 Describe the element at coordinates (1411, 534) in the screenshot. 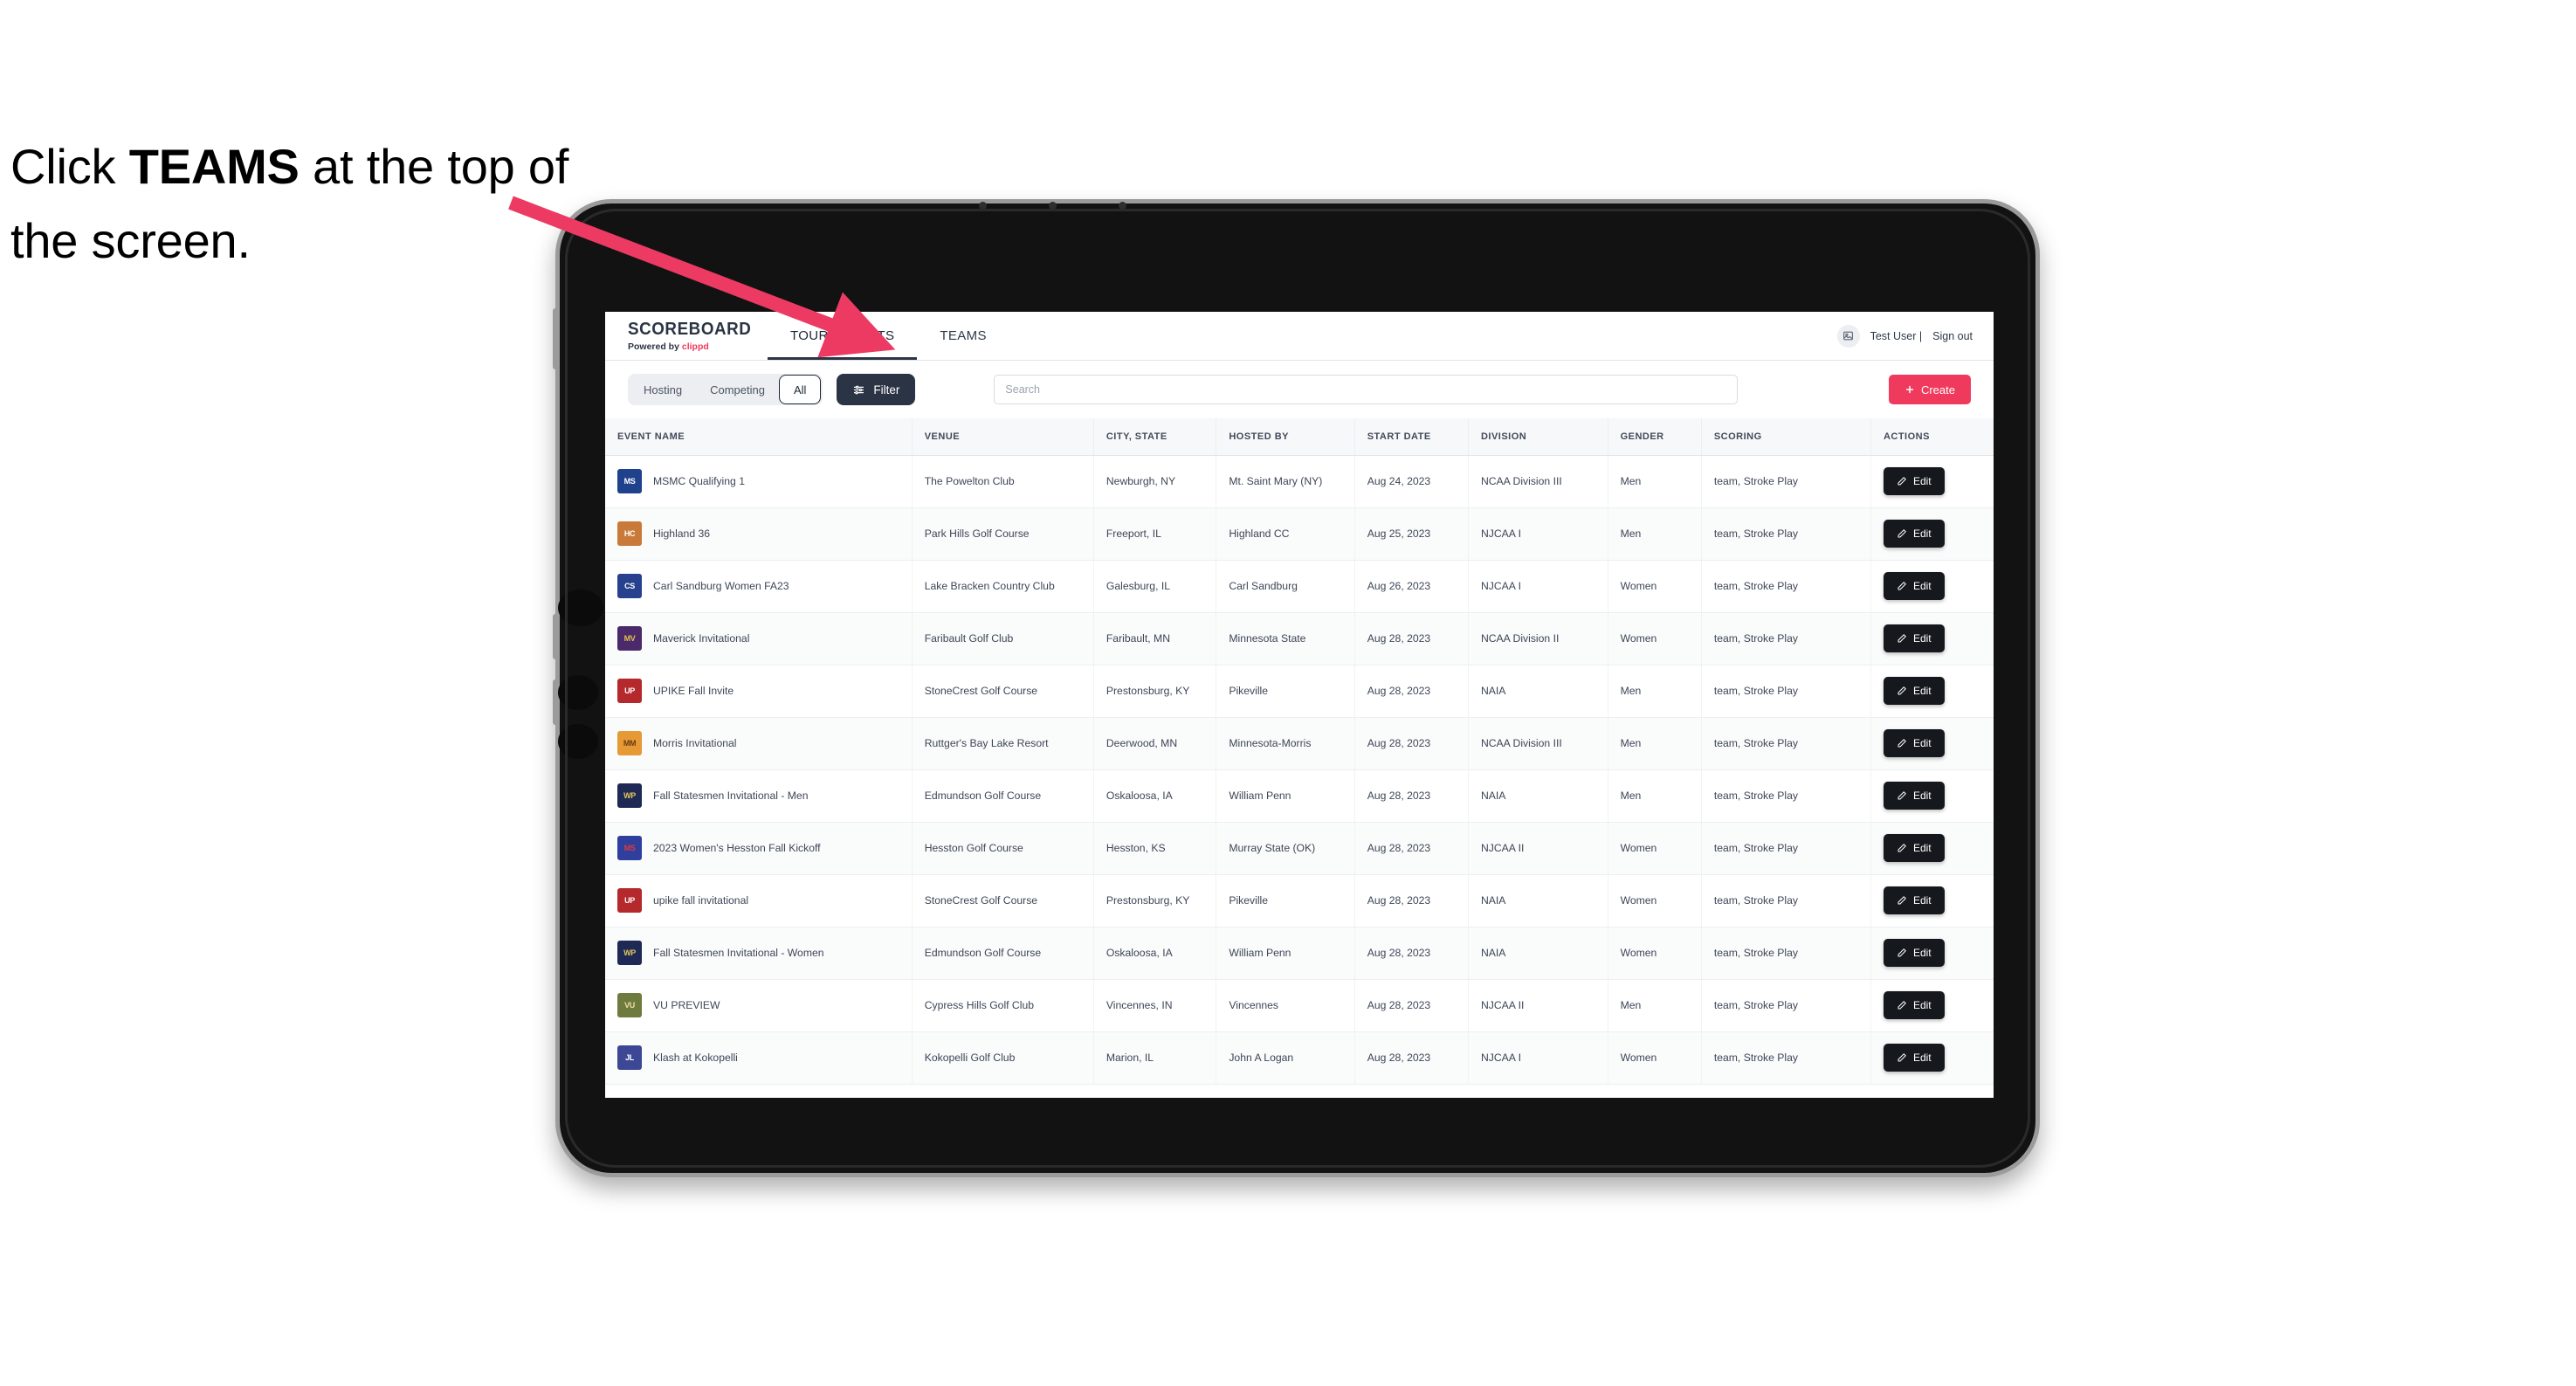

I see `cell-start-date: Aug 25, 2023` at that location.